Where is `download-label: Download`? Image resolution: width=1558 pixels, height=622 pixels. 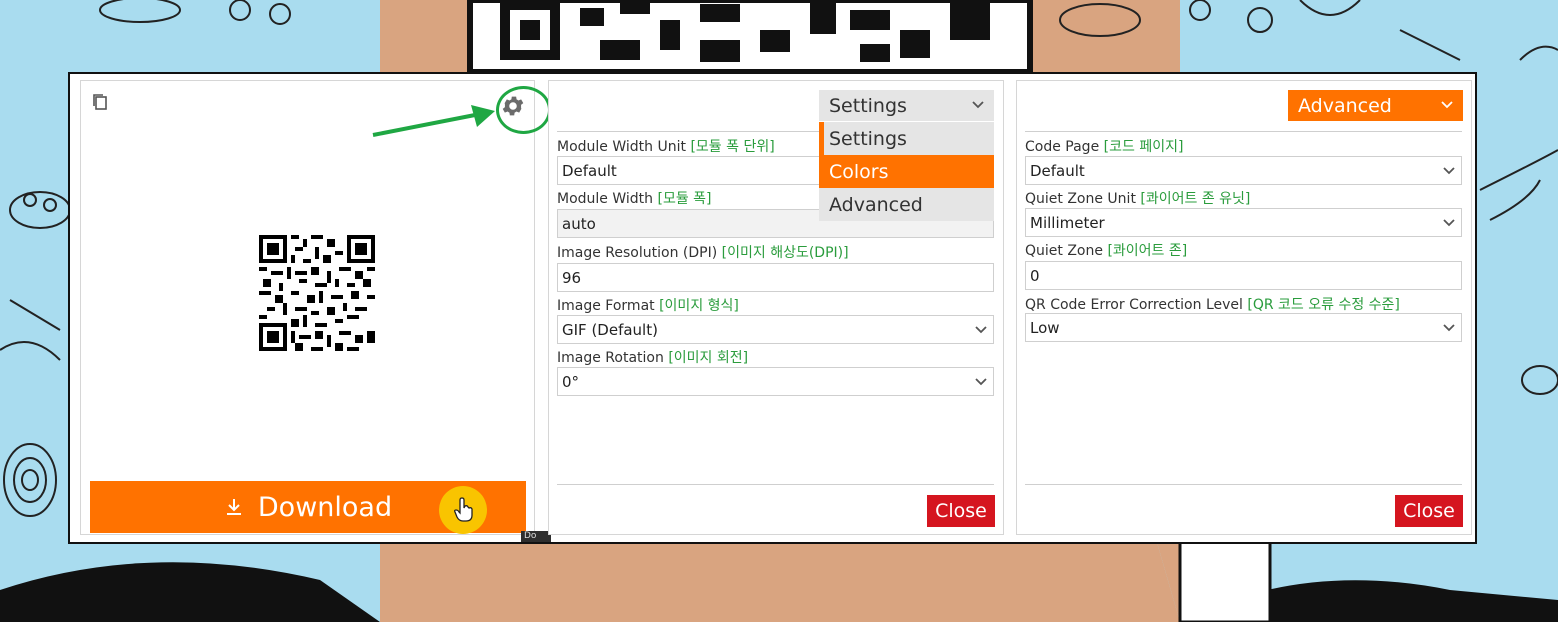 download-label: Download is located at coordinates (325, 507).